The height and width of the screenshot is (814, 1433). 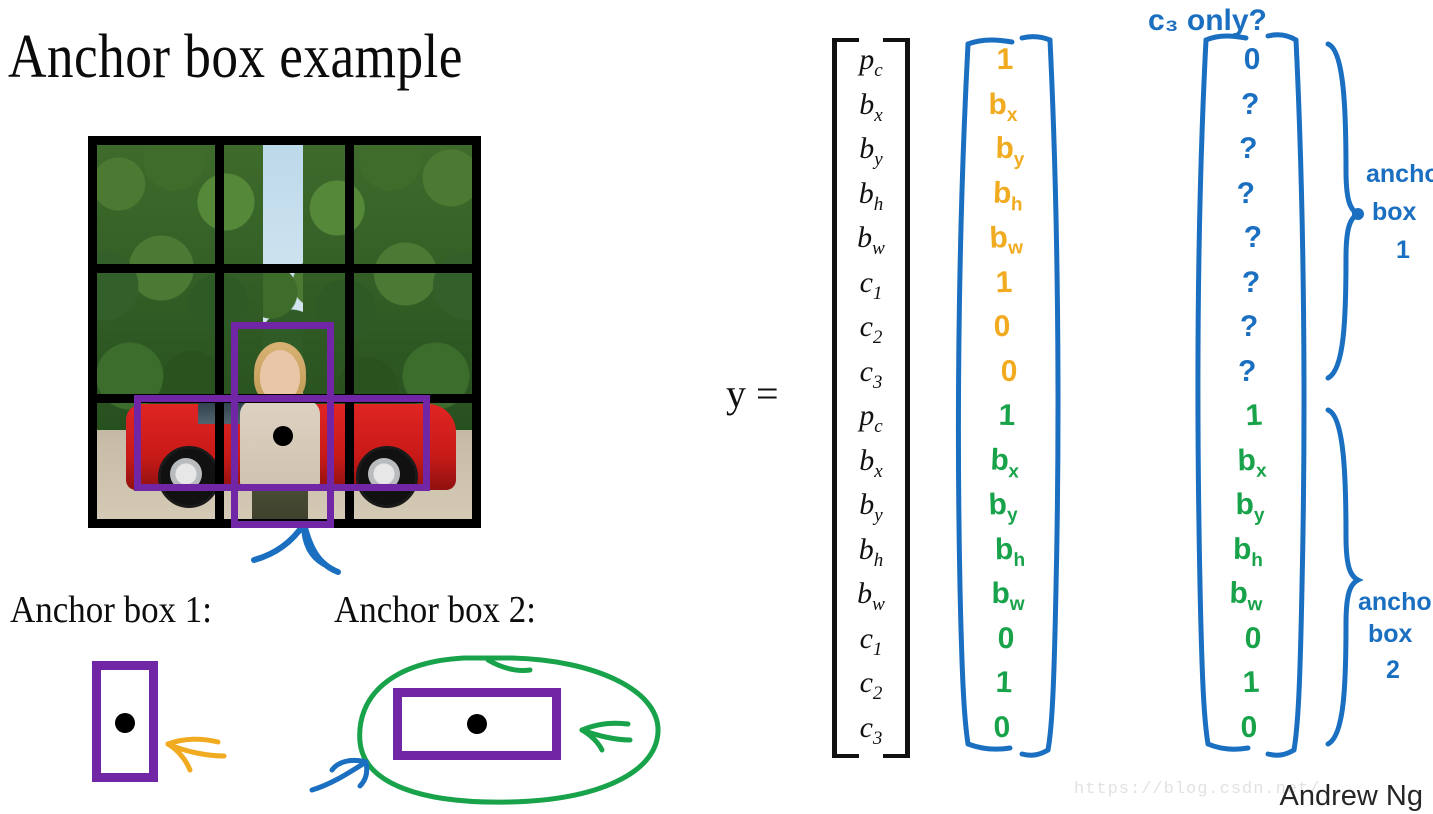 What do you see at coordinates (196, 754) in the screenshot?
I see `orange-pointer-arrow` at bounding box center [196, 754].